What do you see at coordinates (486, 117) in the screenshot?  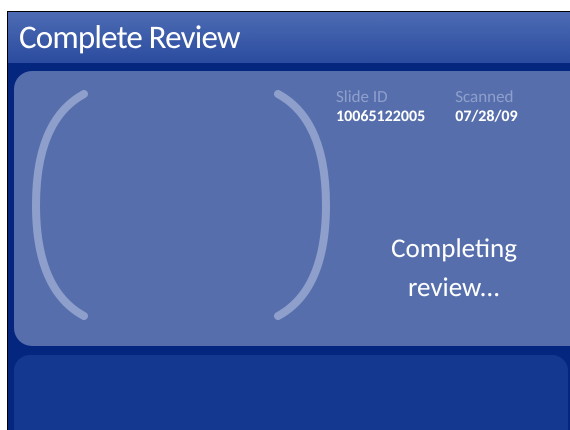 I see `field-value: 07/28/09` at bounding box center [486, 117].